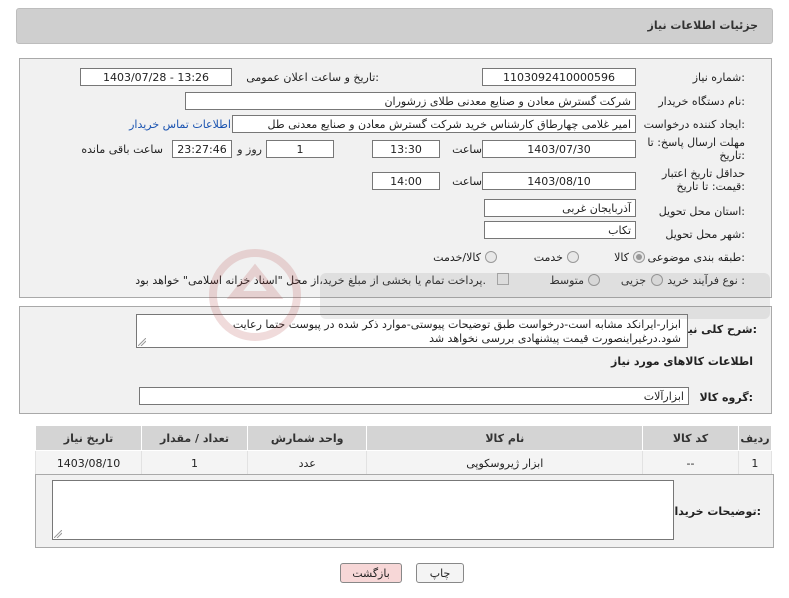 Image resolution: width=789 pixels, height=598 pixels. Describe the element at coordinates (717, 329) in the screenshot. I see `description-label: شرح کلی نیاز:` at that location.